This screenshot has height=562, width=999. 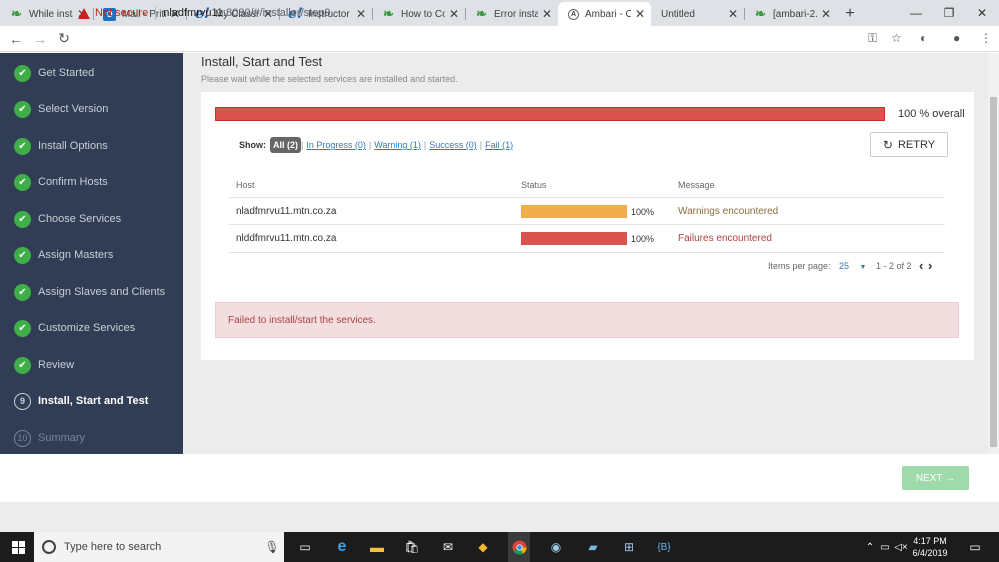 What do you see at coordinates (483, 547) in the screenshot?
I see `sticky-app-icon: ◆` at bounding box center [483, 547].